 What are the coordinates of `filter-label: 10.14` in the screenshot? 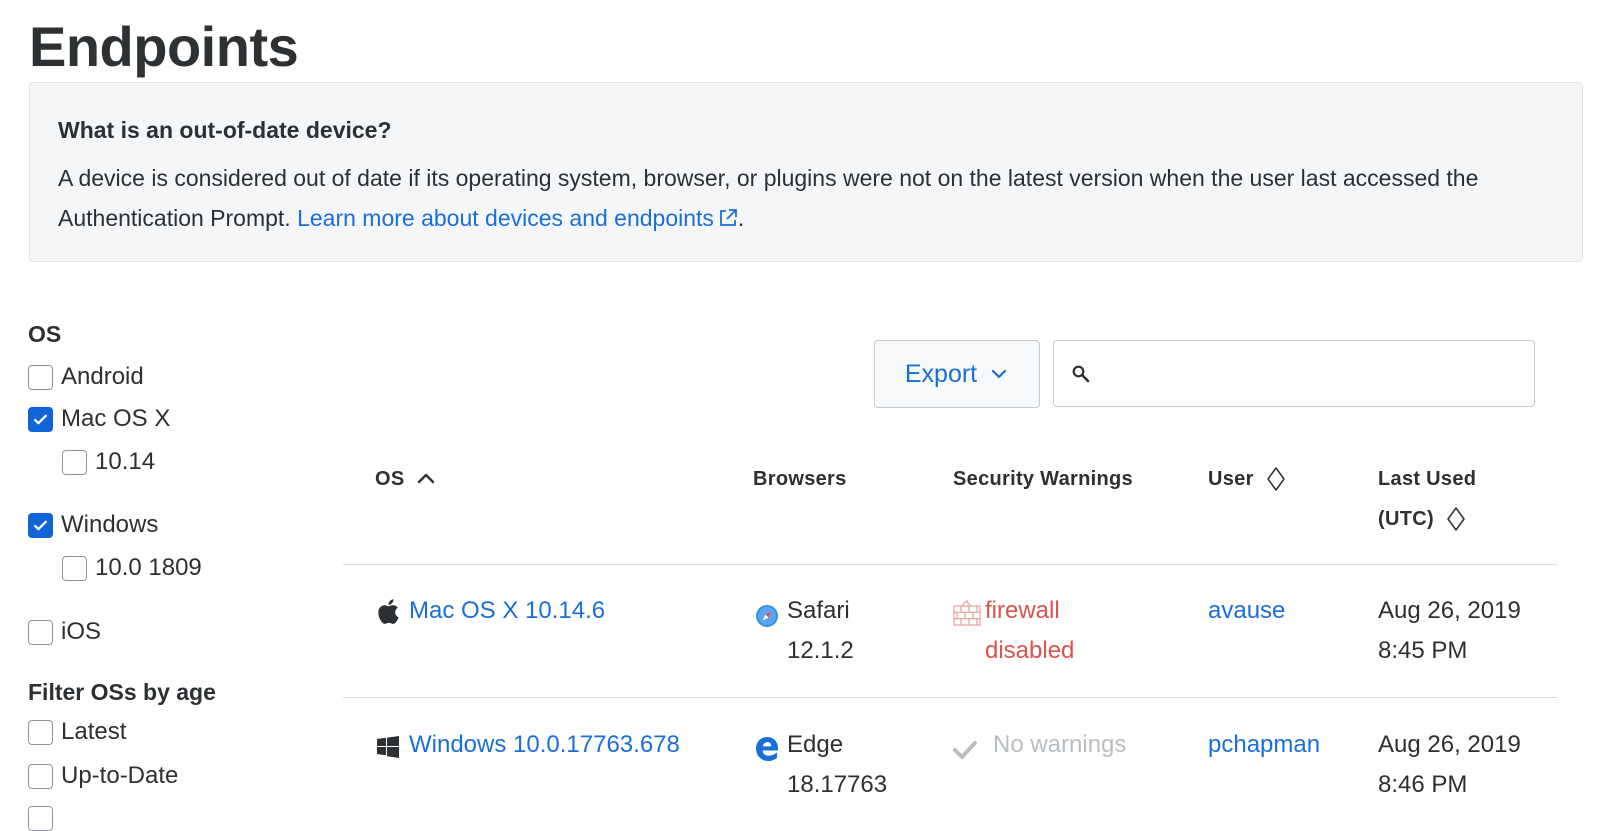 It's located at (125, 461).